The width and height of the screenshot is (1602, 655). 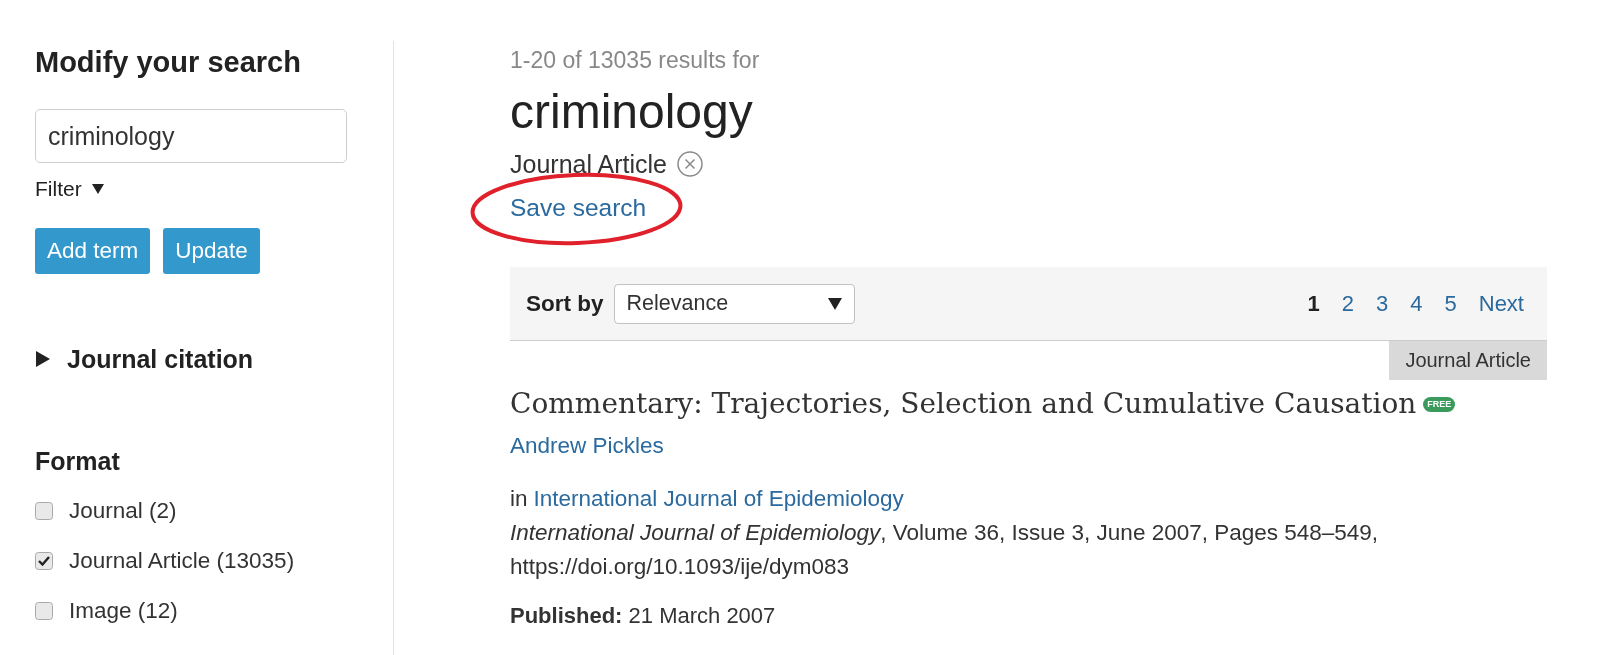 I want to click on search-input: criminology, so click(x=191, y=136).